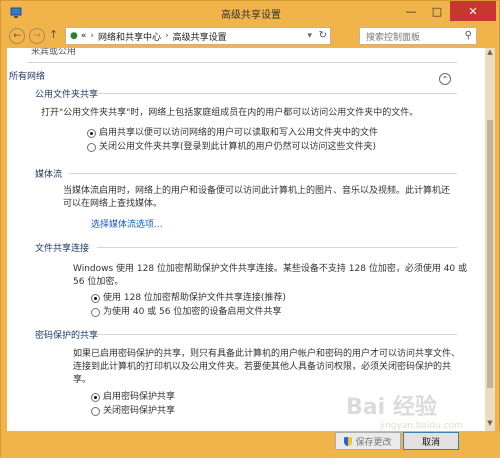 This screenshot has width=500, height=458. I want to click on save-changes-label: 保存更改, so click(373, 442).